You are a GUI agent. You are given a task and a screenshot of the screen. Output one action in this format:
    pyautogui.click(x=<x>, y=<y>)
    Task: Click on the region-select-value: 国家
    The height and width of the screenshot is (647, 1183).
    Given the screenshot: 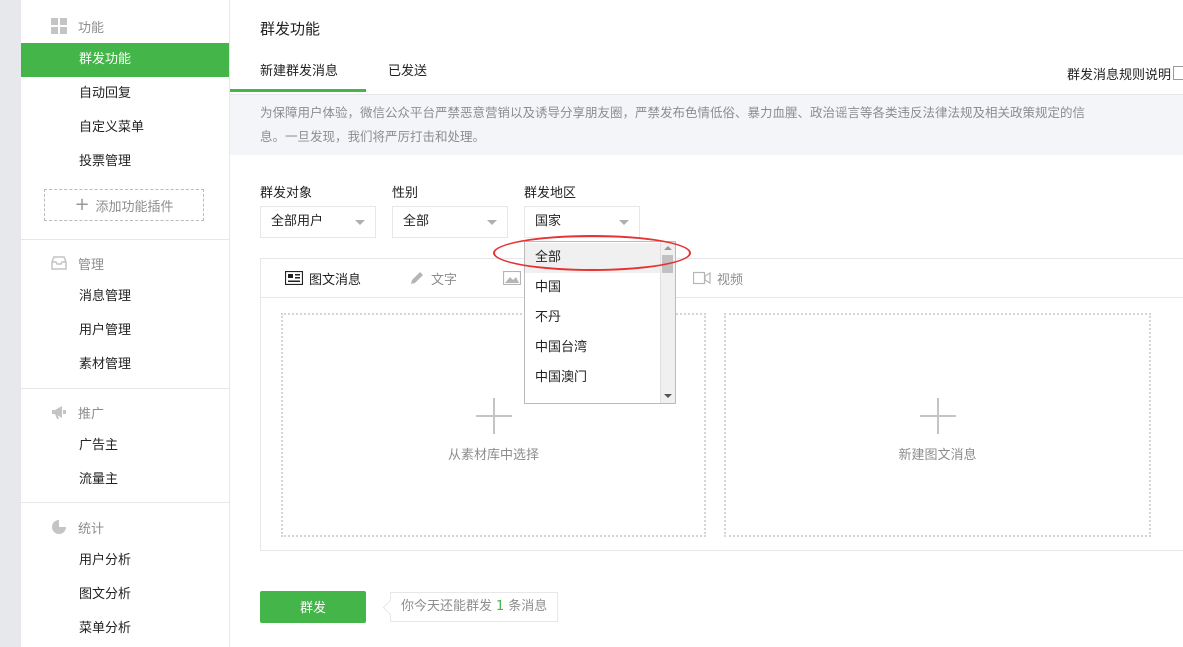 What is the action you would take?
    pyautogui.click(x=548, y=221)
    